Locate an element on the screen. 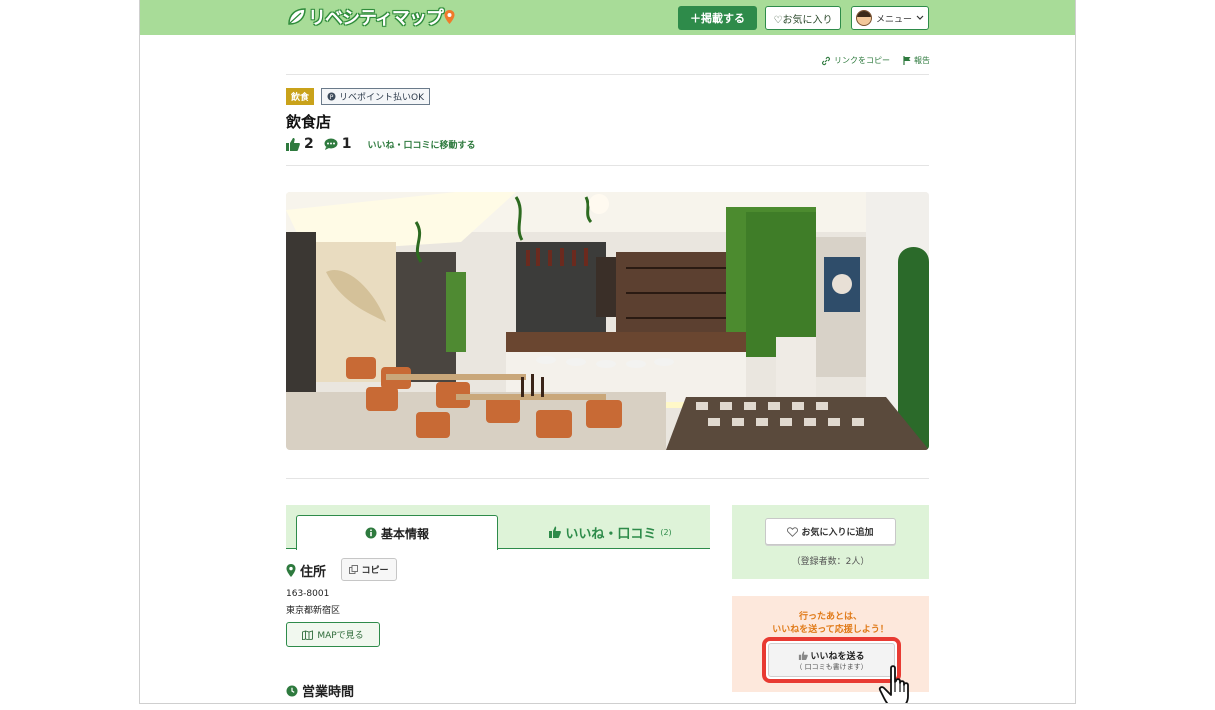  address-heading-label: 住所 is located at coordinates (313, 572).